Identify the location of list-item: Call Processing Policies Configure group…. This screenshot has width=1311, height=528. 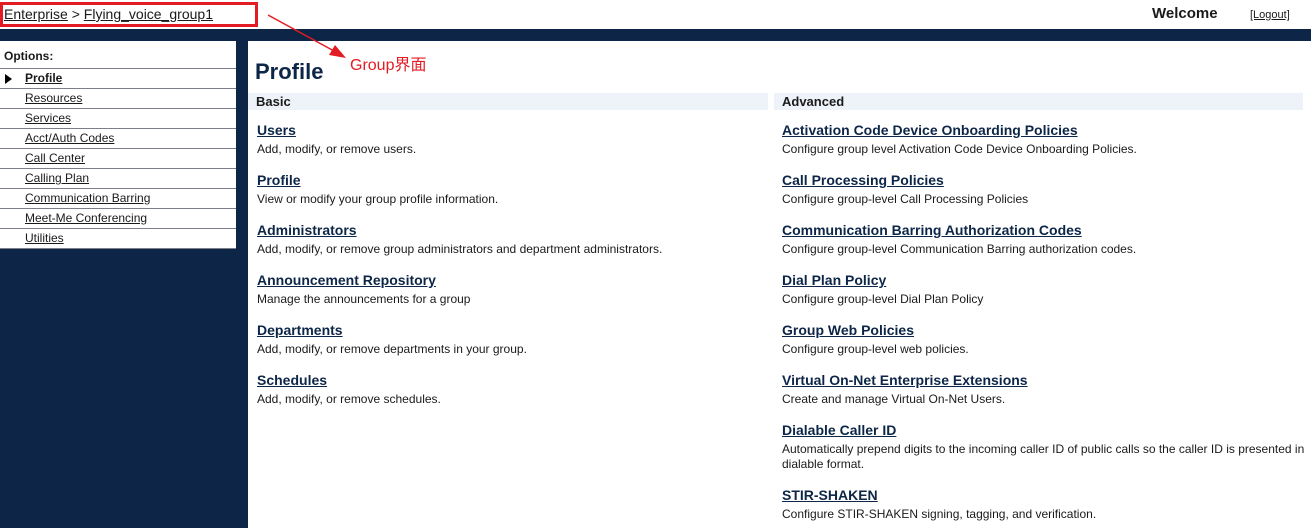
(1044, 189).